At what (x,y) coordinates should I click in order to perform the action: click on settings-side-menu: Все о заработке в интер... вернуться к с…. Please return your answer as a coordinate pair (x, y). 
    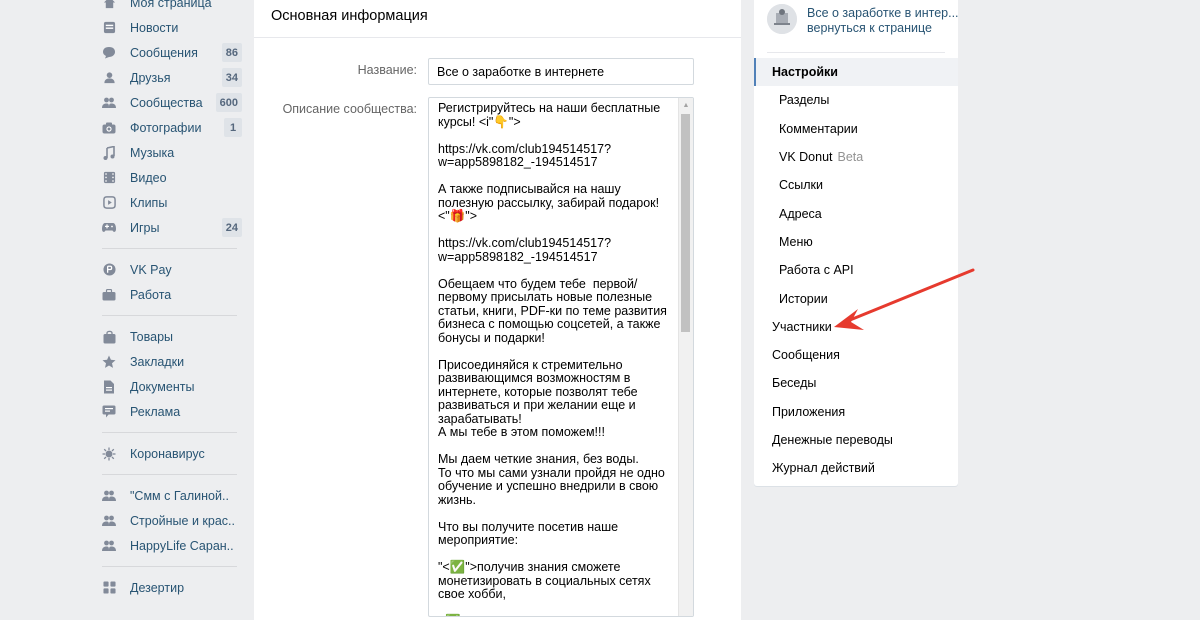
    Looking at the image, I should click on (856, 243).